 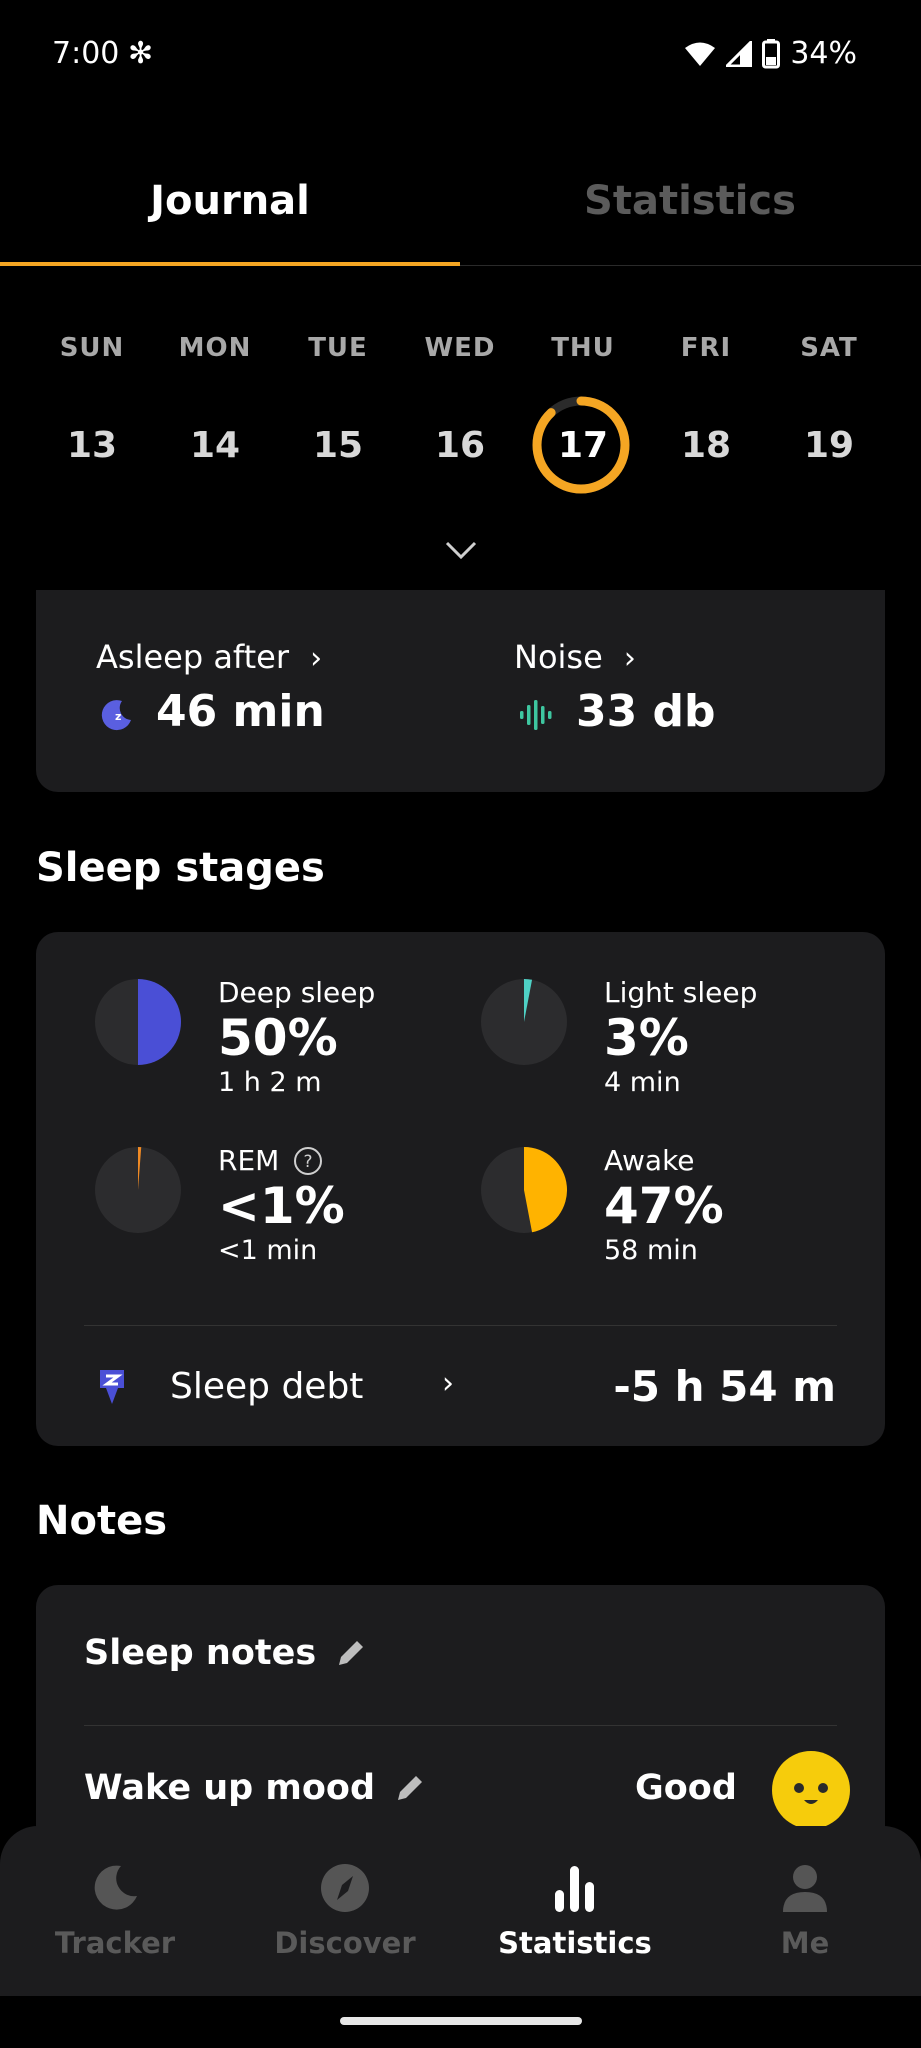 I want to click on stage-name: Light sleep, so click(x=681, y=992).